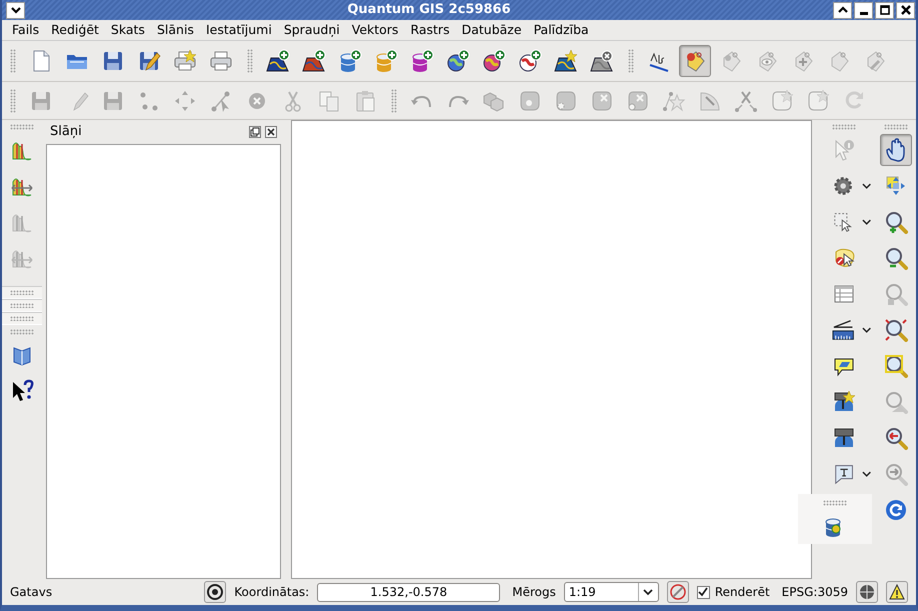 This screenshot has height=611, width=918. What do you see at coordinates (429, 10) in the screenshot?
I see `window-title: Quantum GIS 2c59866` at bounding box center [429, 10].